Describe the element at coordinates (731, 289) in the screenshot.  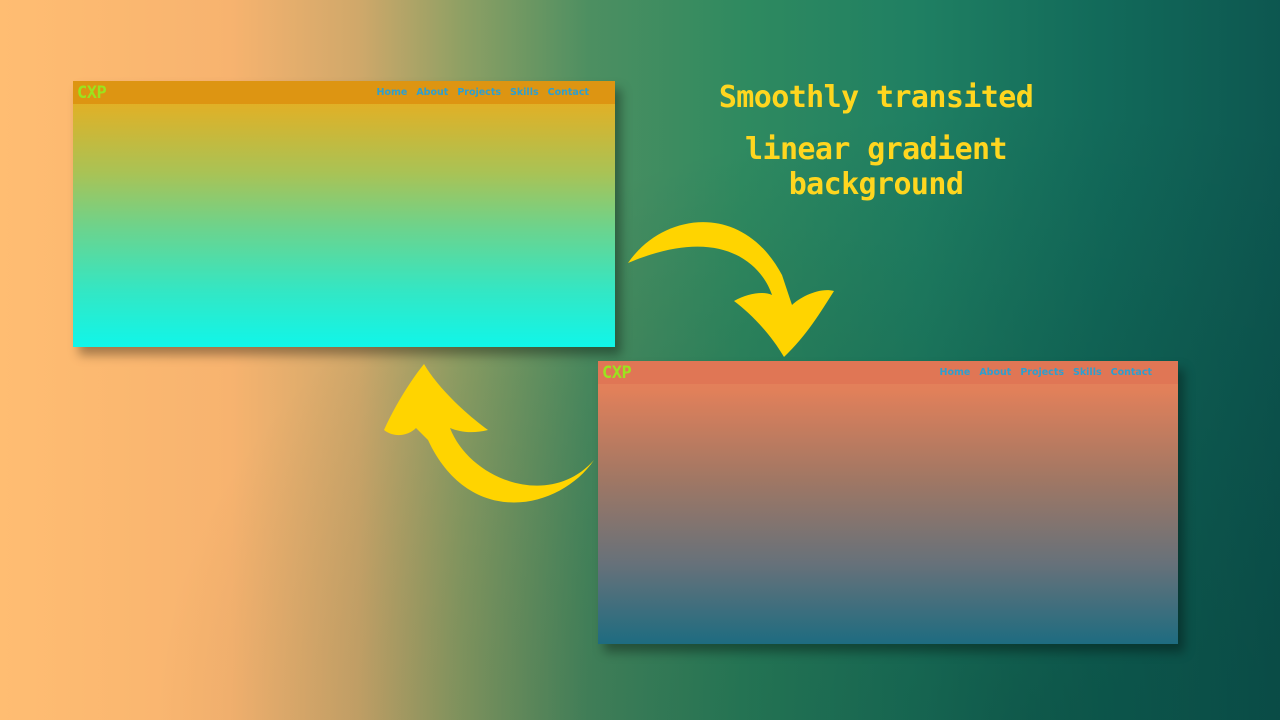
I see `curved-arrow-down-right-icon` at that location.